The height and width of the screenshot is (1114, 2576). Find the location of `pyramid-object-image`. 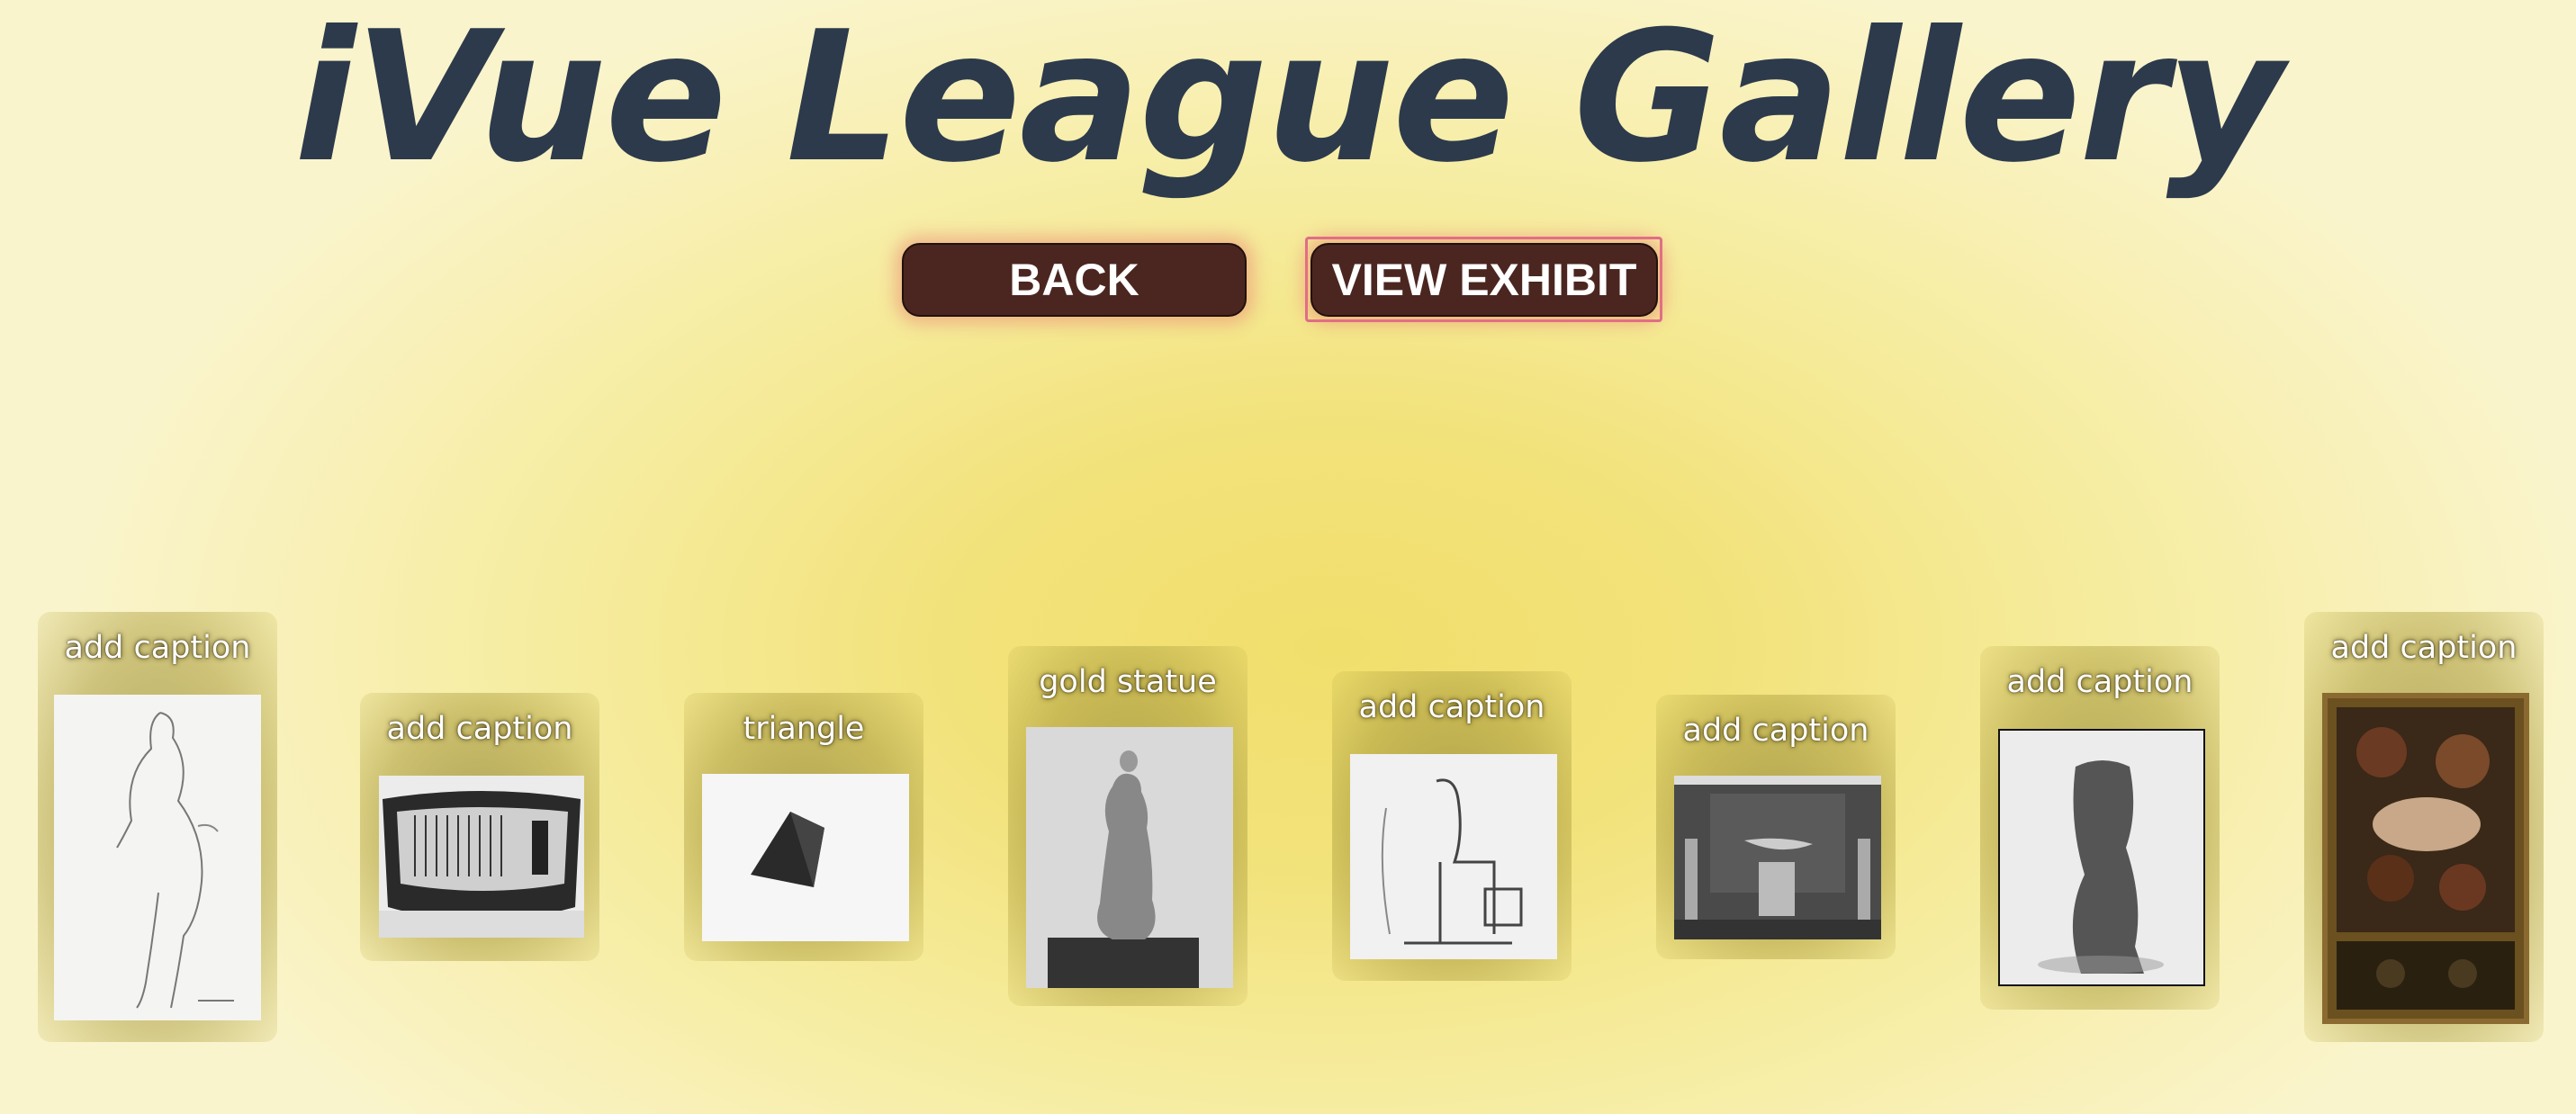

pyramid-object-image is located at coordinates (805, 857).